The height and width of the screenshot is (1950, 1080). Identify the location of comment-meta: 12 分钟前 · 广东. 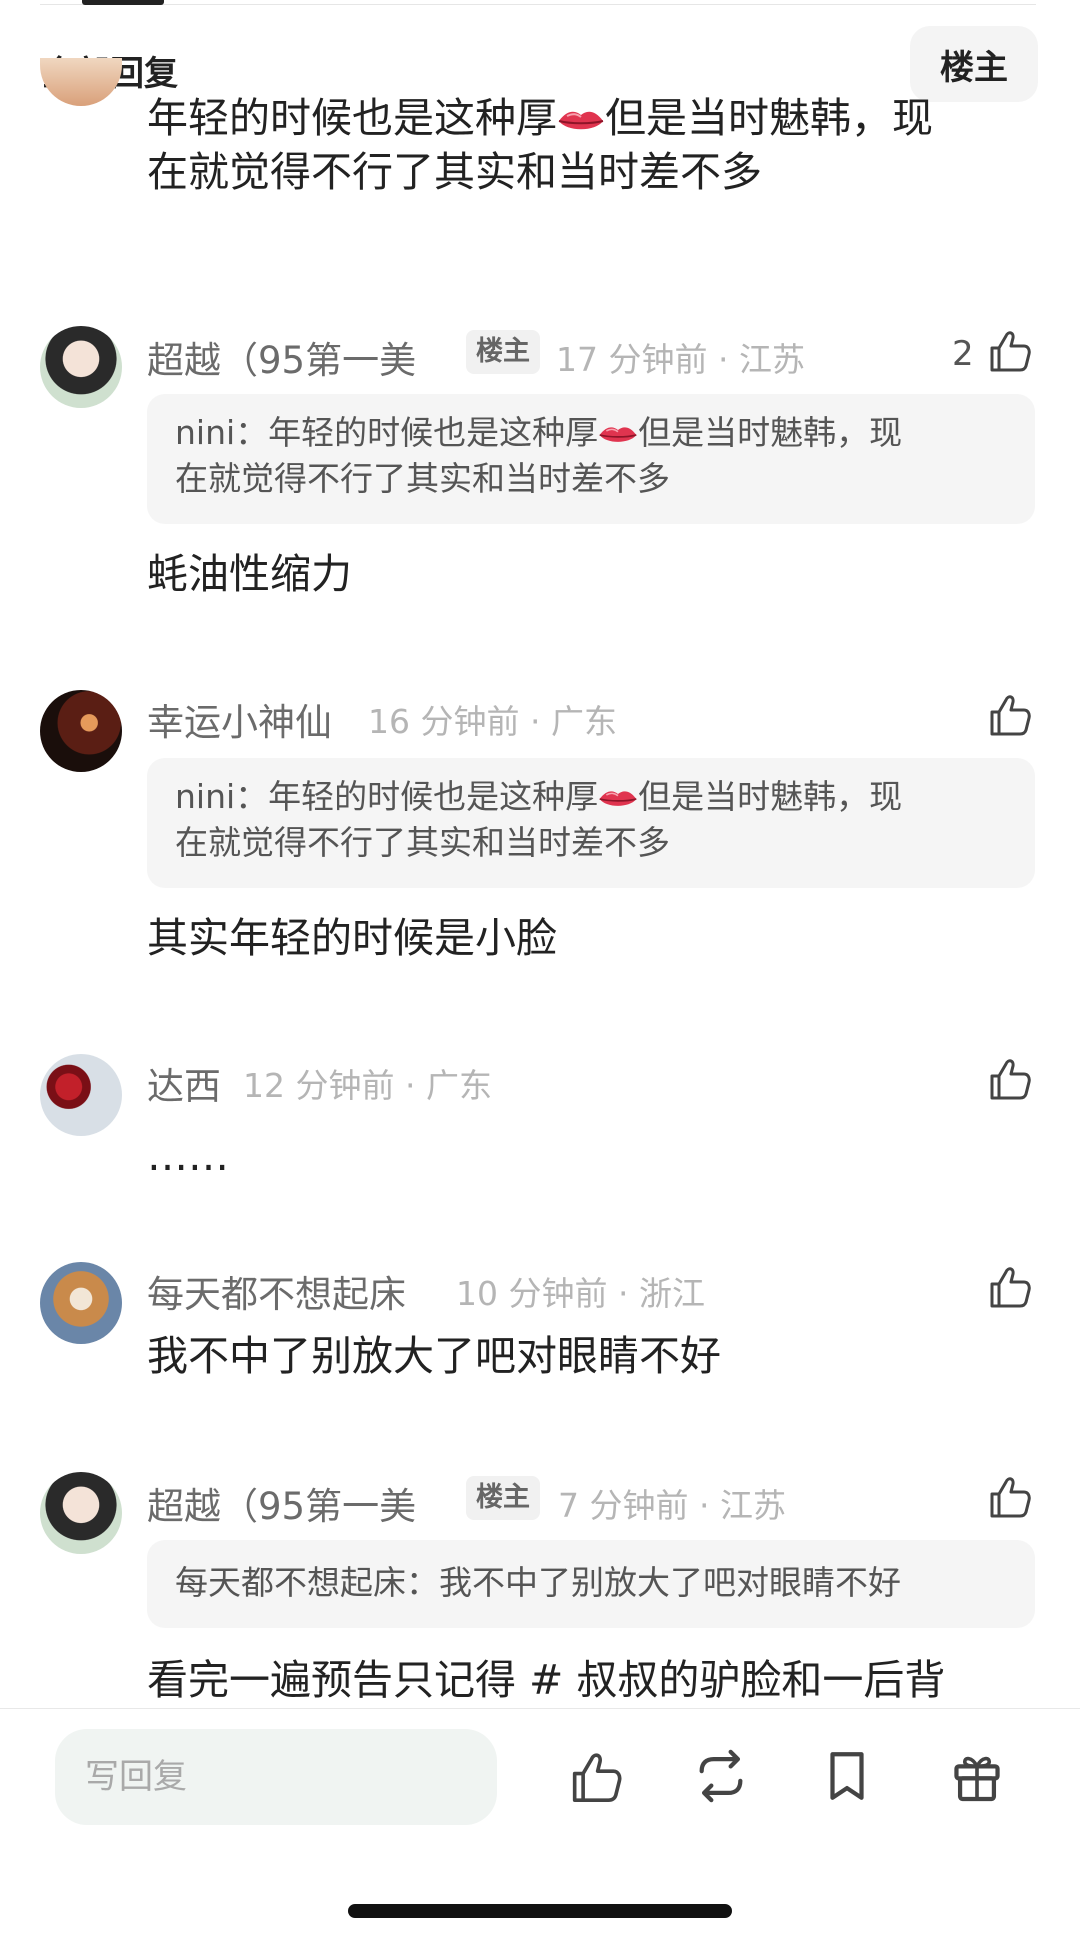
(367, 1085).